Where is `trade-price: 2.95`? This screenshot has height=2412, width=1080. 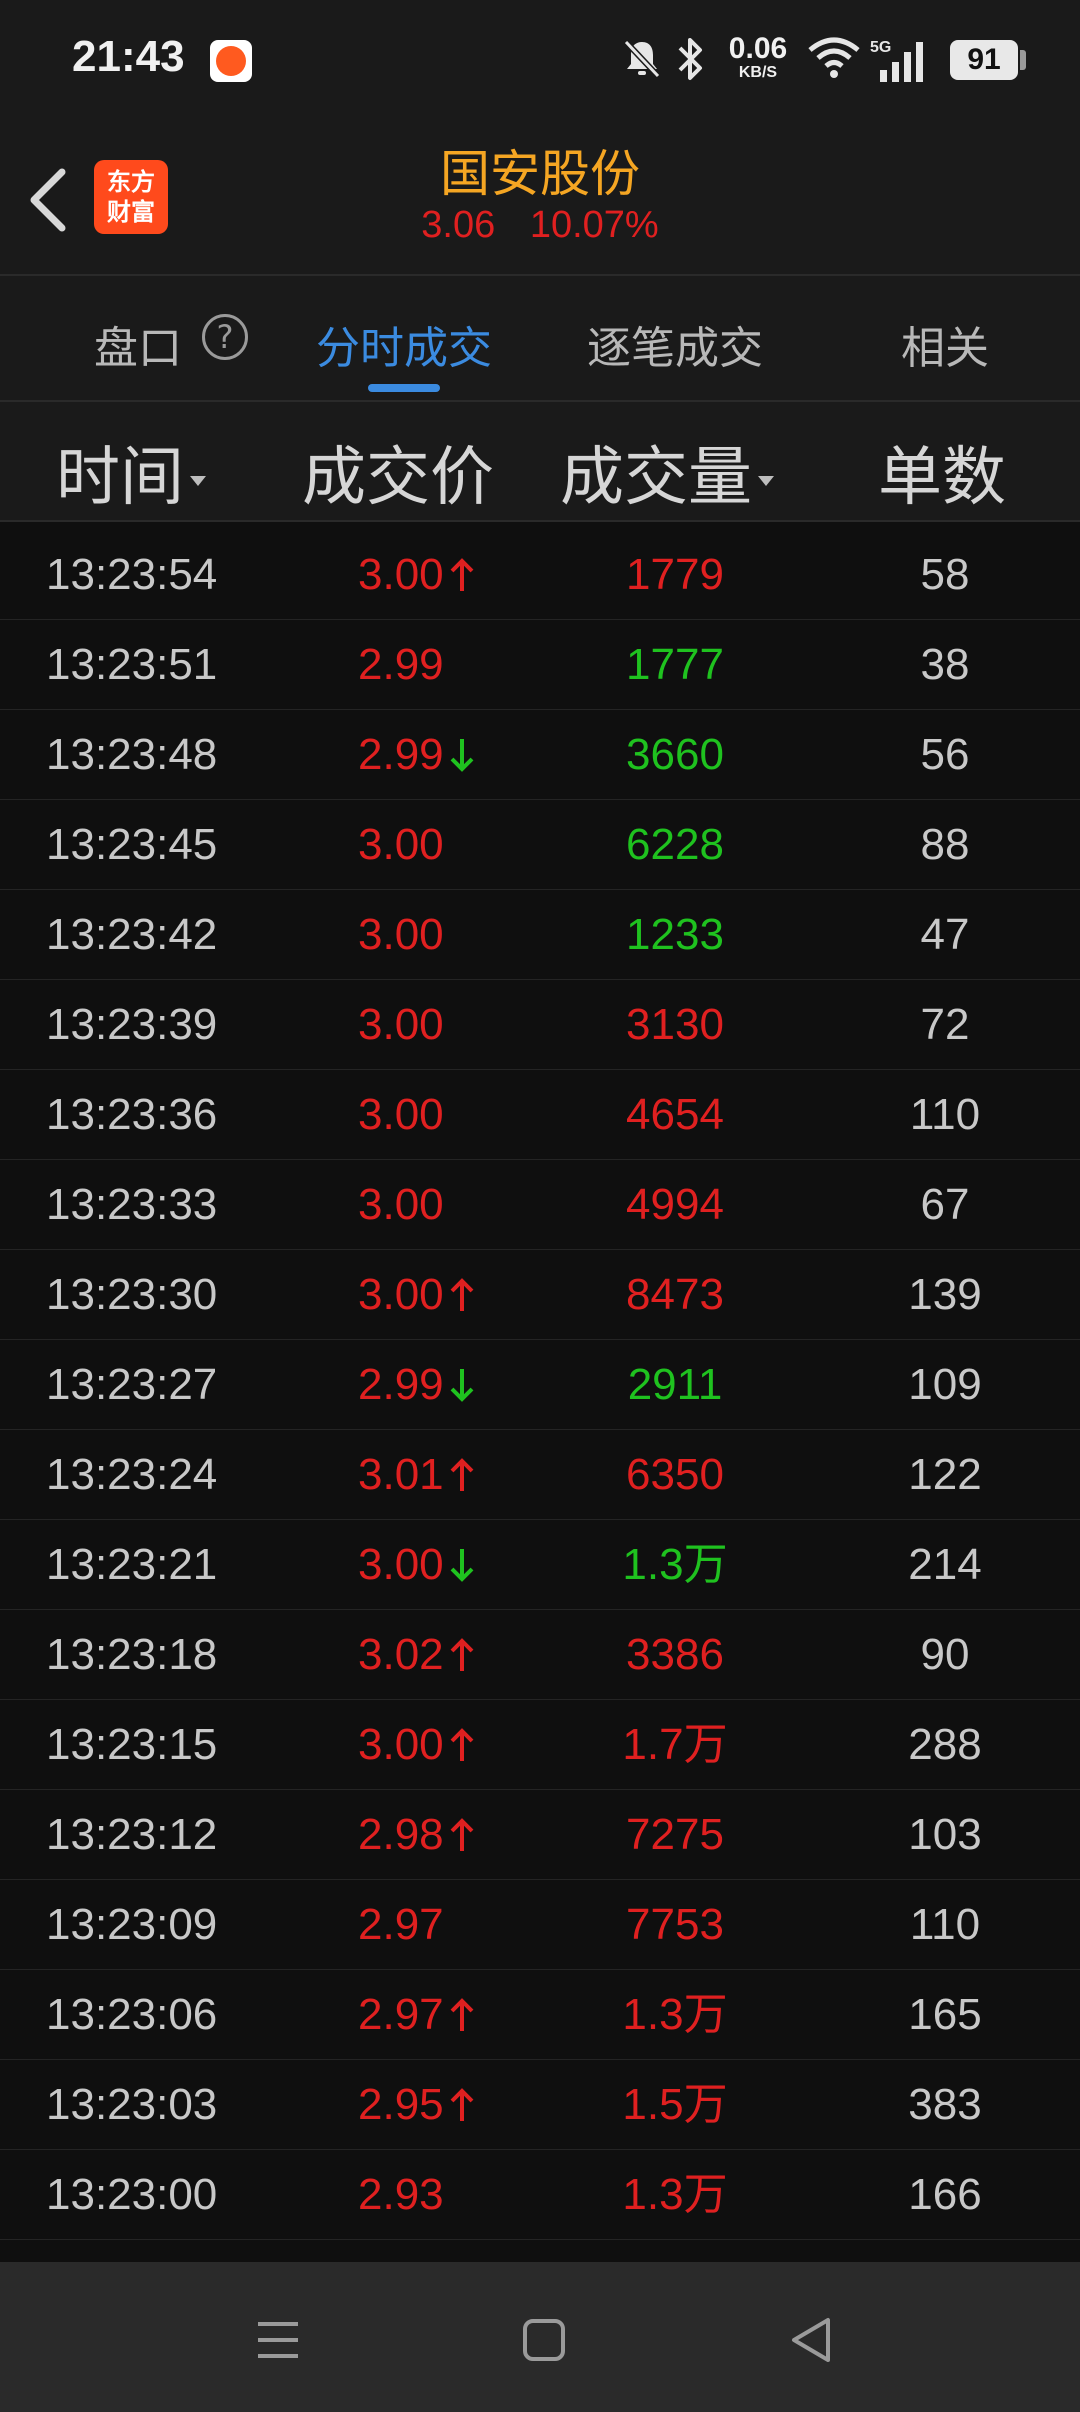 trade-price: 2.95 is located at coordinates (417, 2105).